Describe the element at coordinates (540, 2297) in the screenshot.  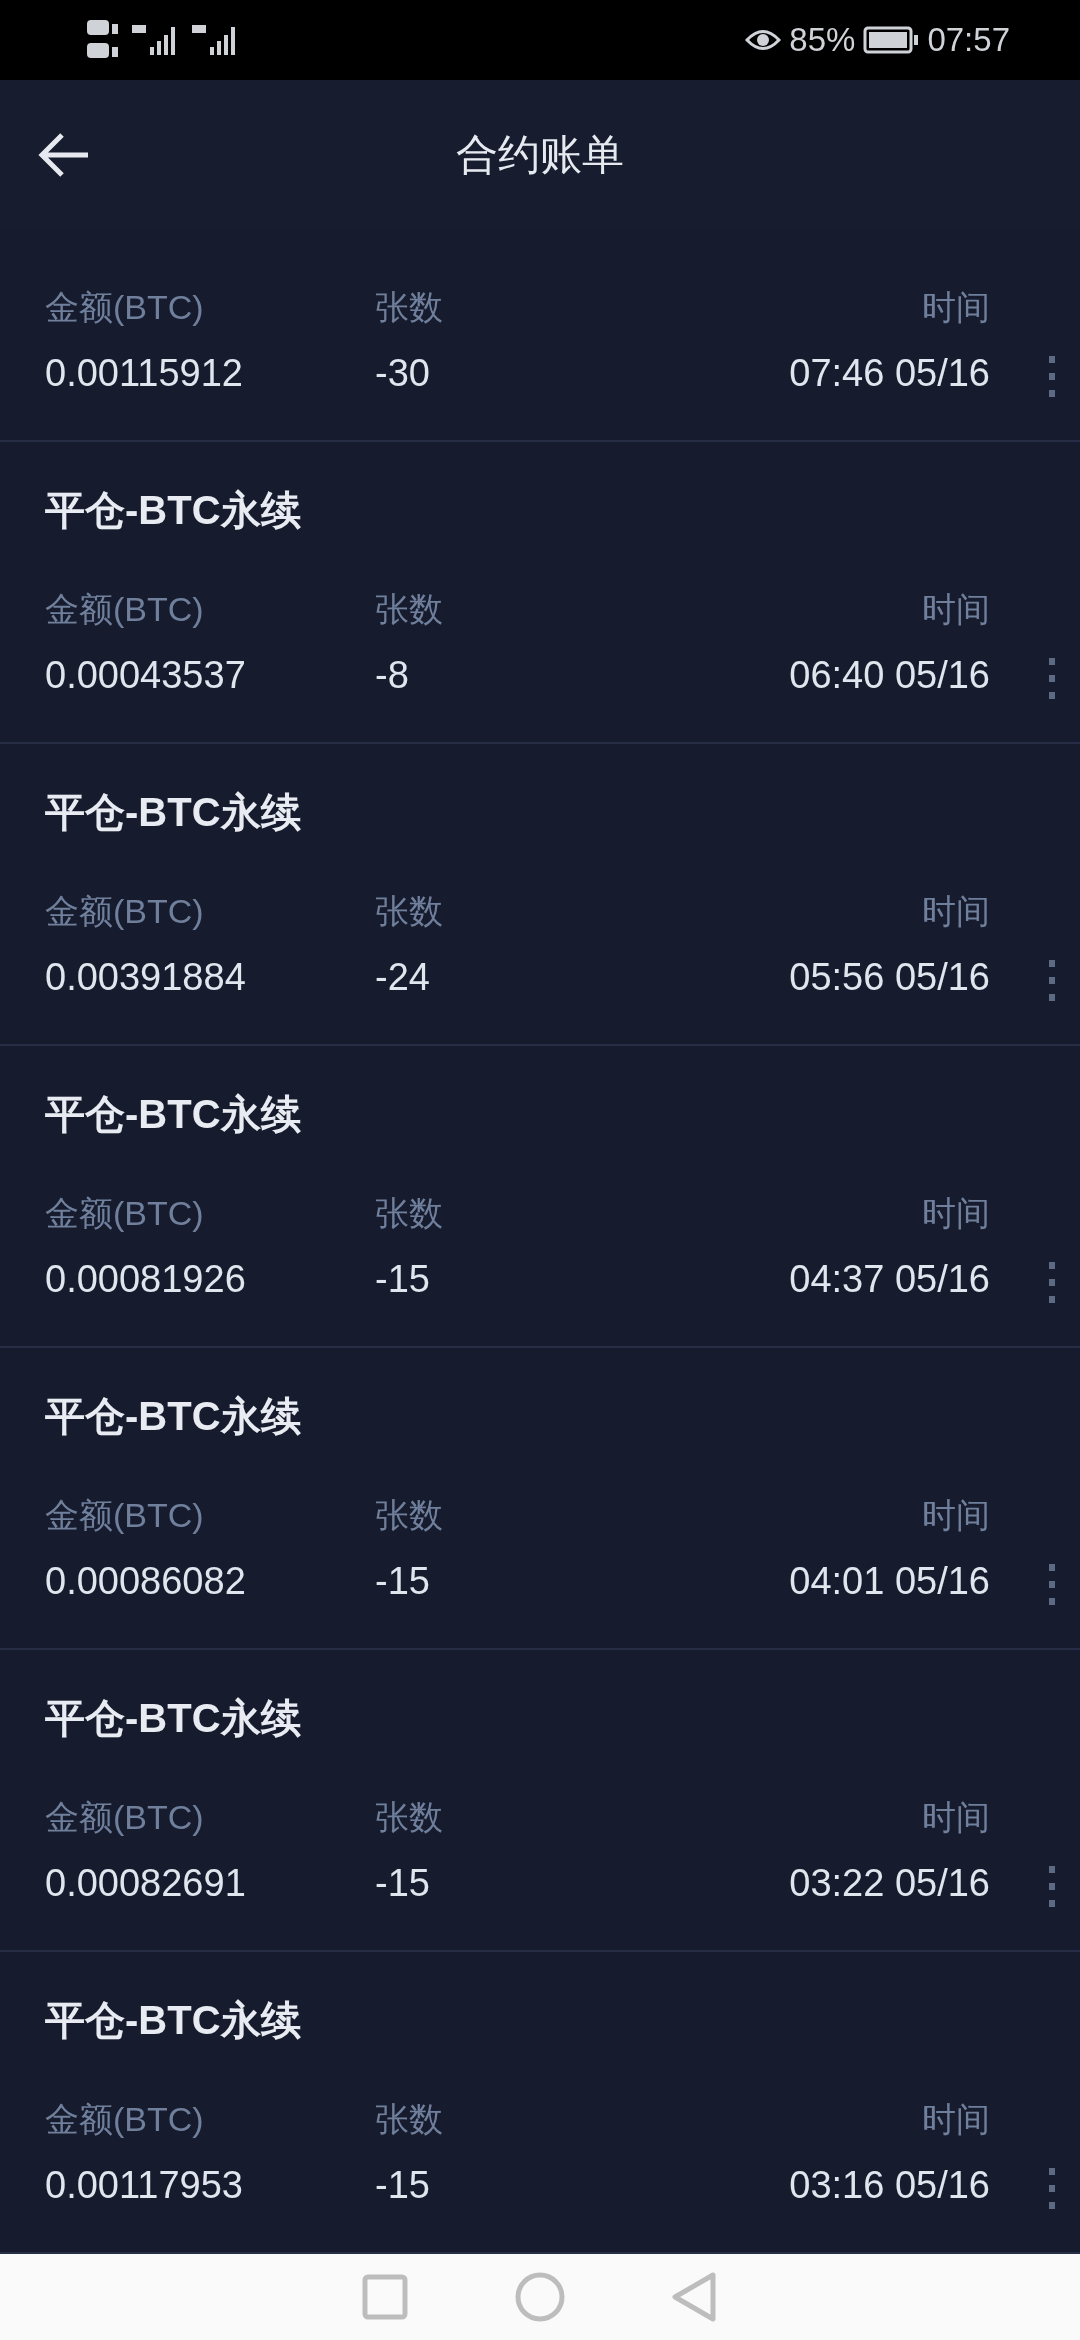
I see `home-icon` at that location.